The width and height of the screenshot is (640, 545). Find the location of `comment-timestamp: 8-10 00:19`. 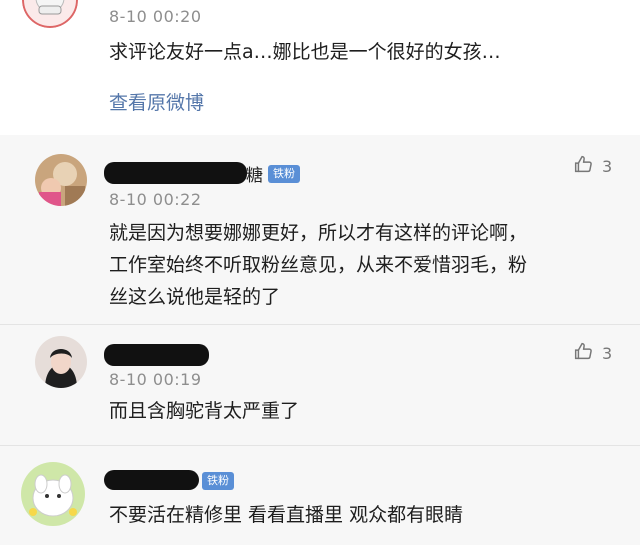

comment-timestamp: 8-10 00:19 is located at coordinates (155, 379).